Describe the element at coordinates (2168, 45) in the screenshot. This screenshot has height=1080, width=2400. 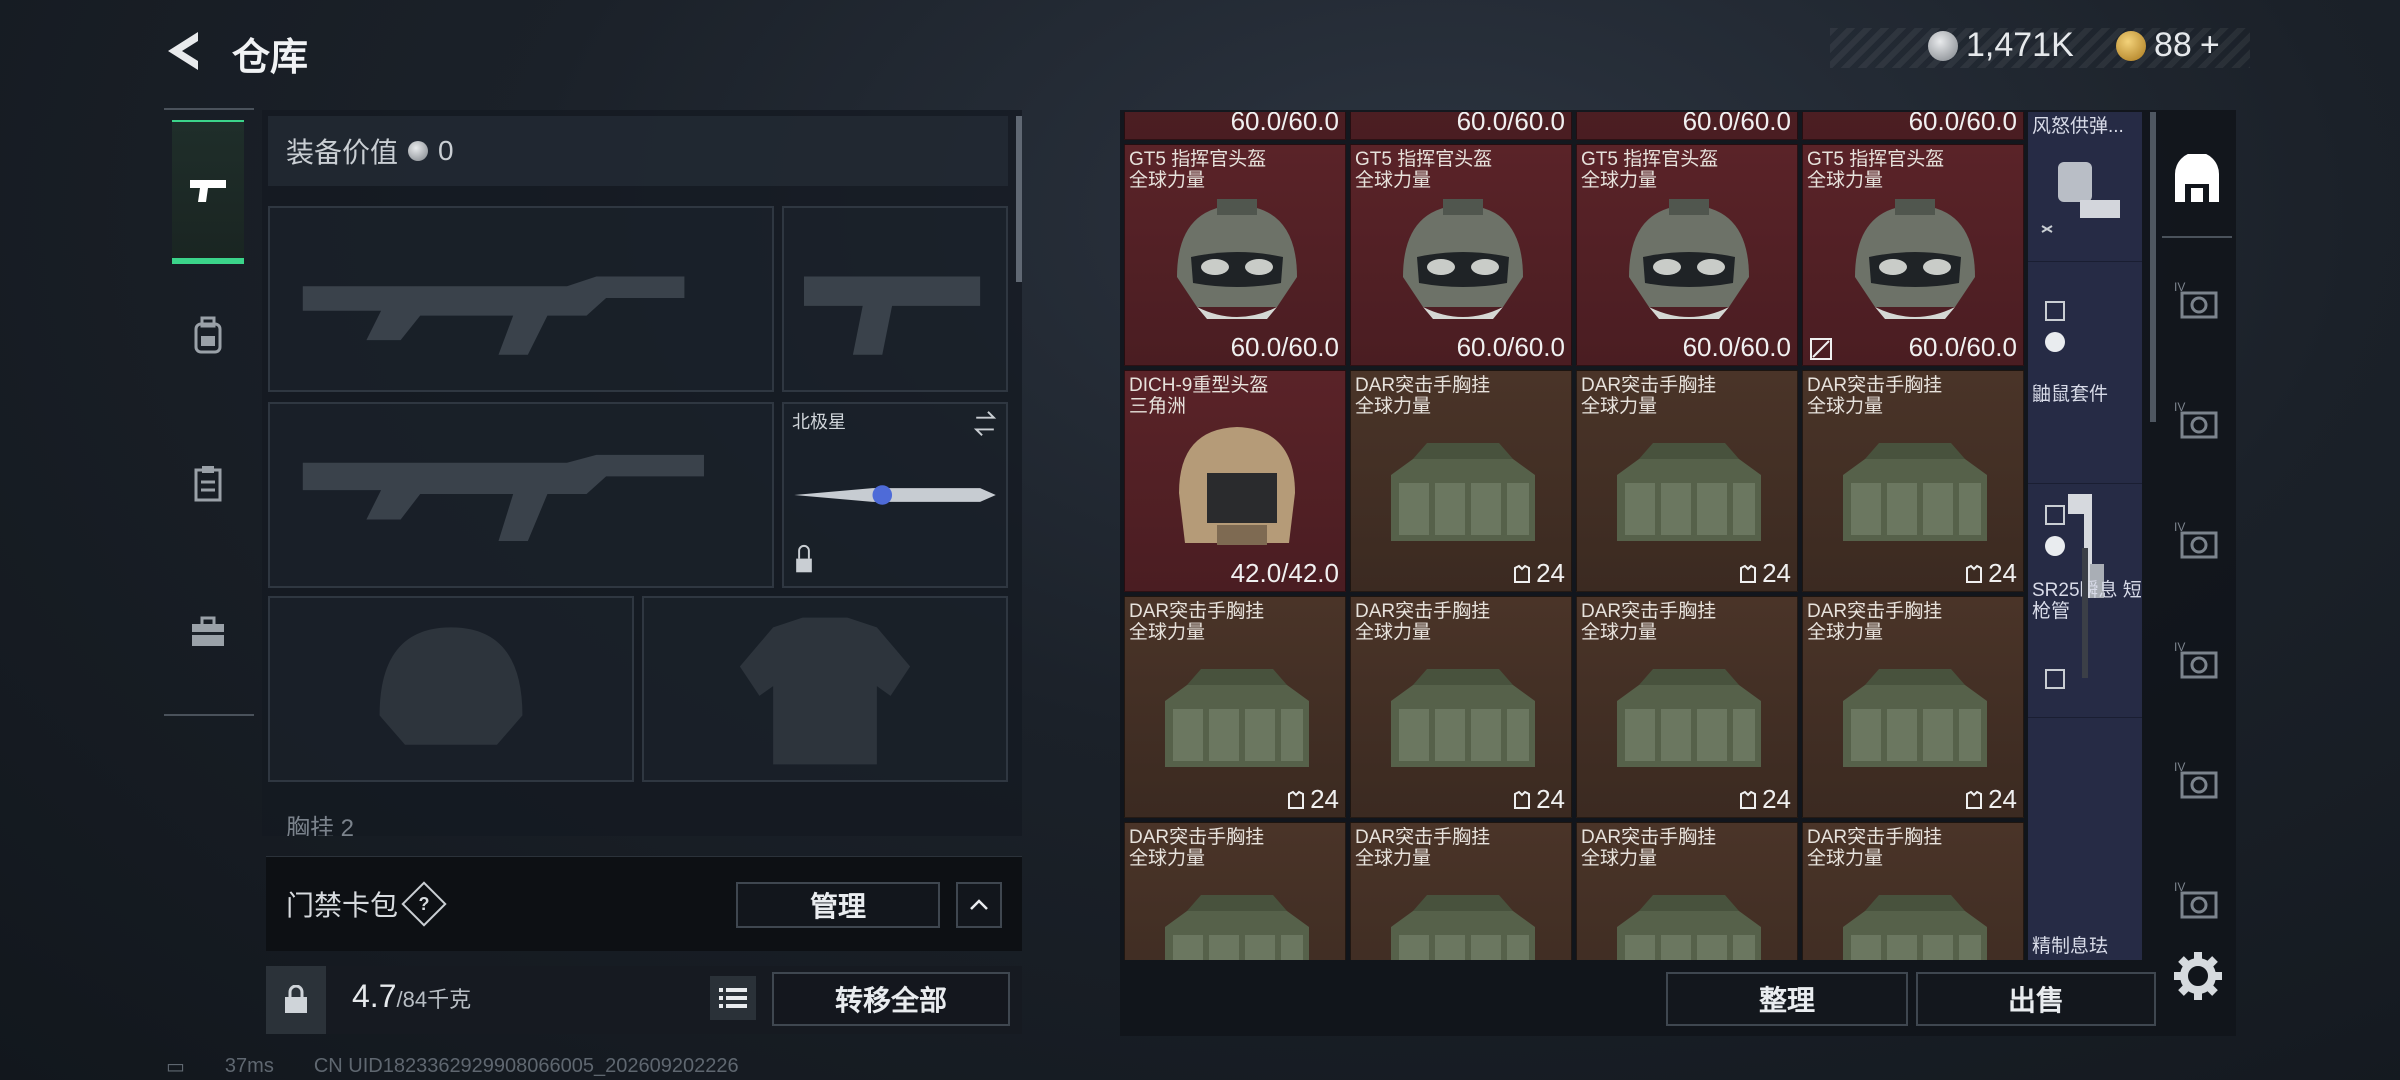
I see `gold-currency: 88 +` at that location.